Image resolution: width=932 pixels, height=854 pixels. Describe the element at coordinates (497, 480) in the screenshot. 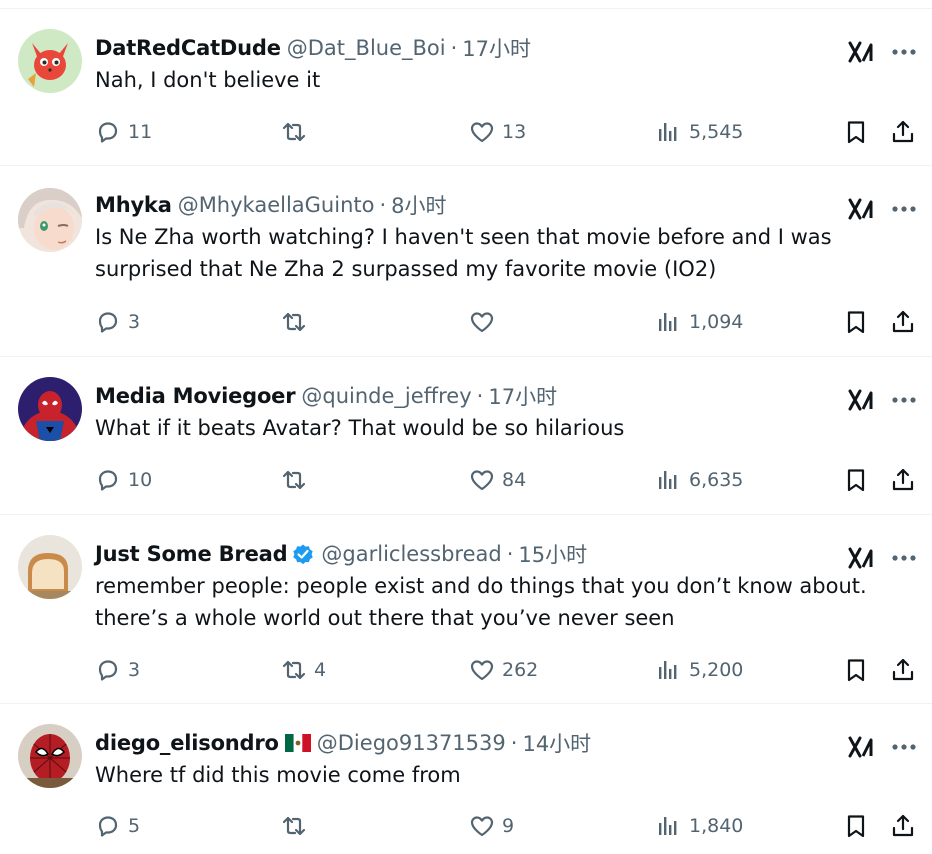

I see `like-button: 84` at that location.